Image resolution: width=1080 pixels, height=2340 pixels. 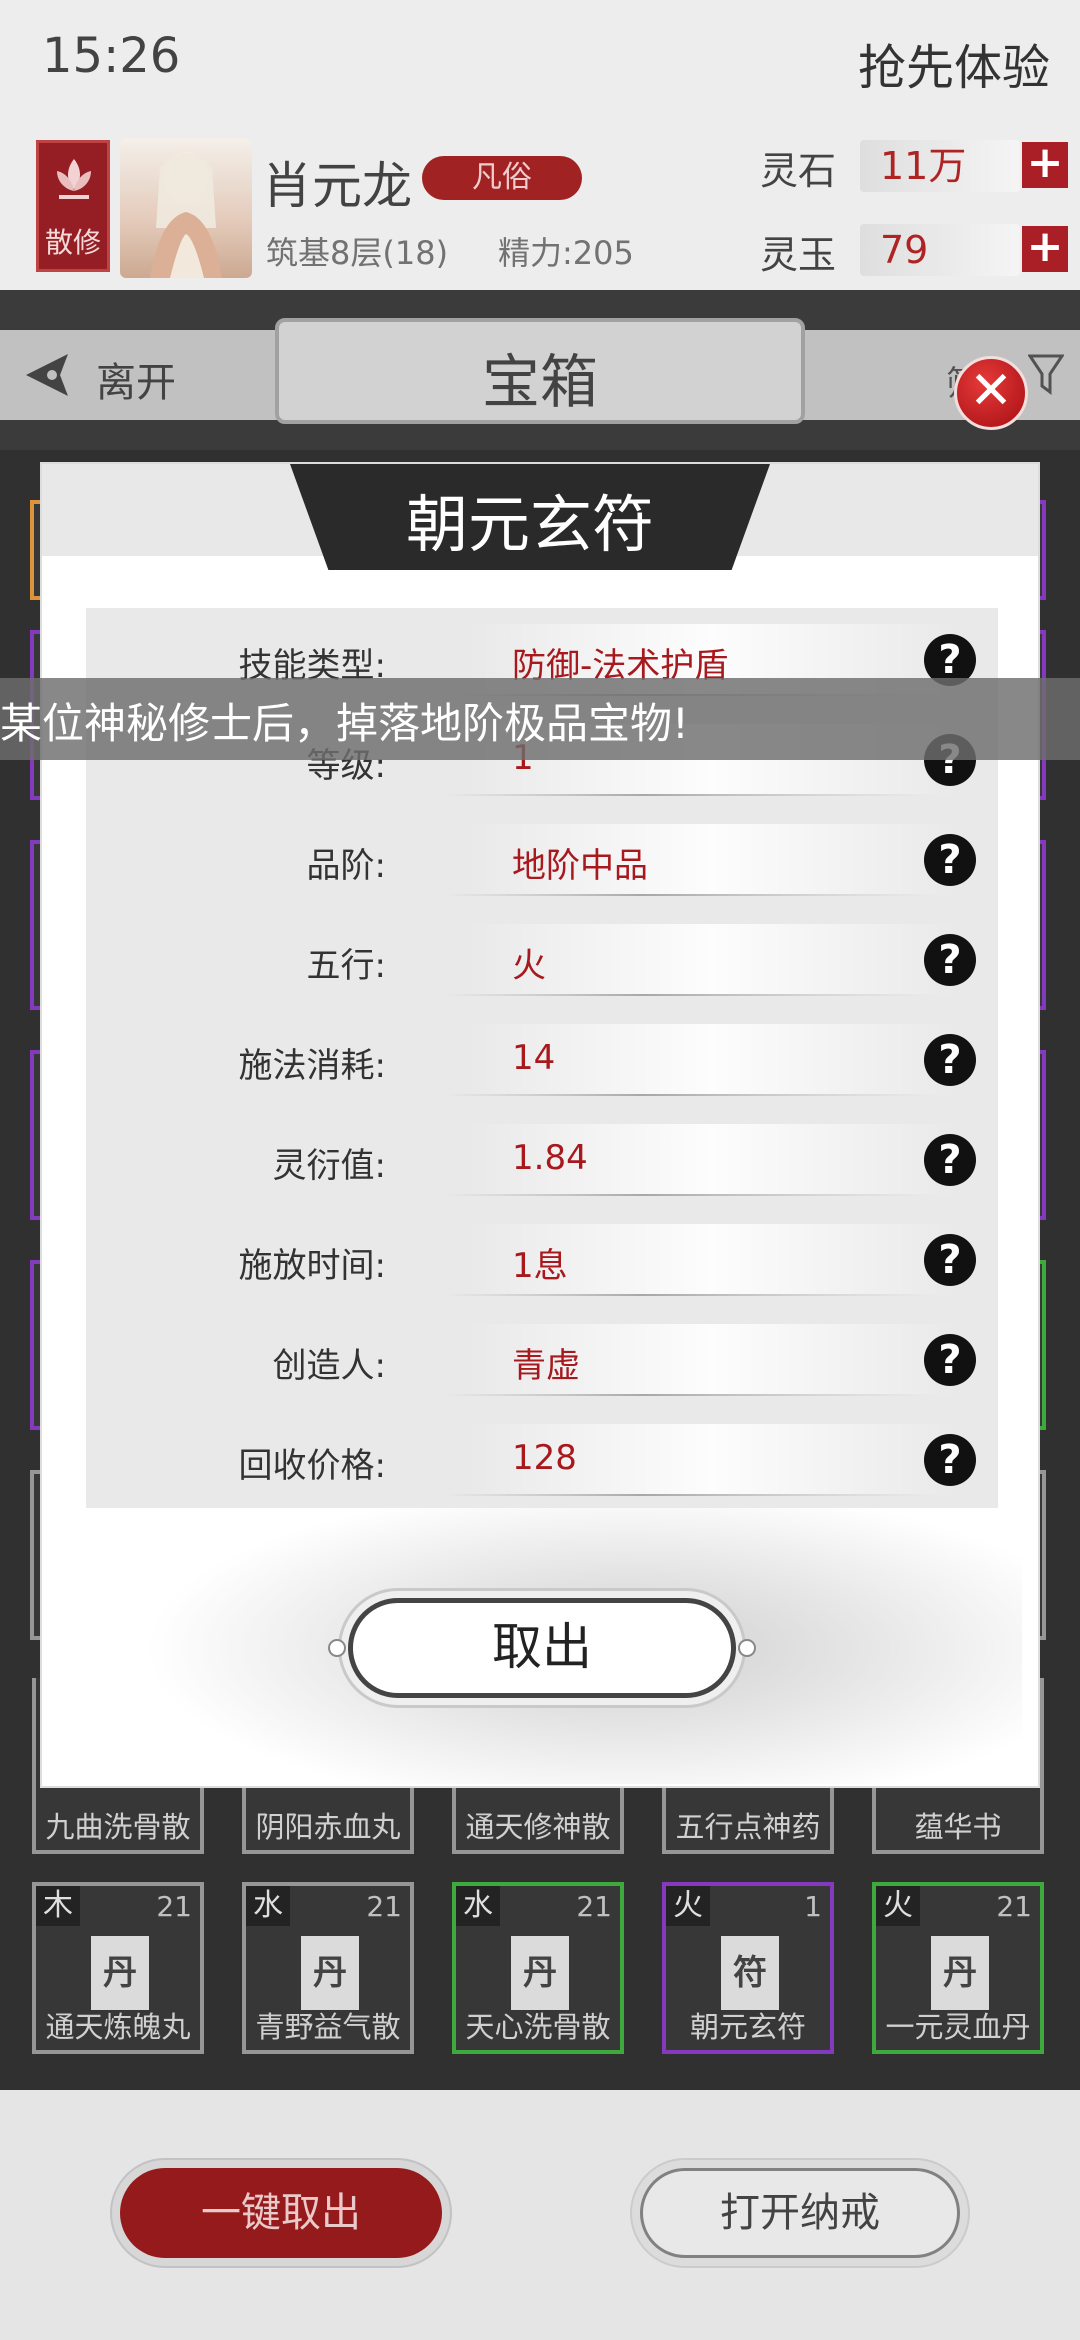 What do you see at coordinates (312, 1466) in the screenshot?
I see `attribute-label: 回收价格:` at bounding box center [312, 1466].